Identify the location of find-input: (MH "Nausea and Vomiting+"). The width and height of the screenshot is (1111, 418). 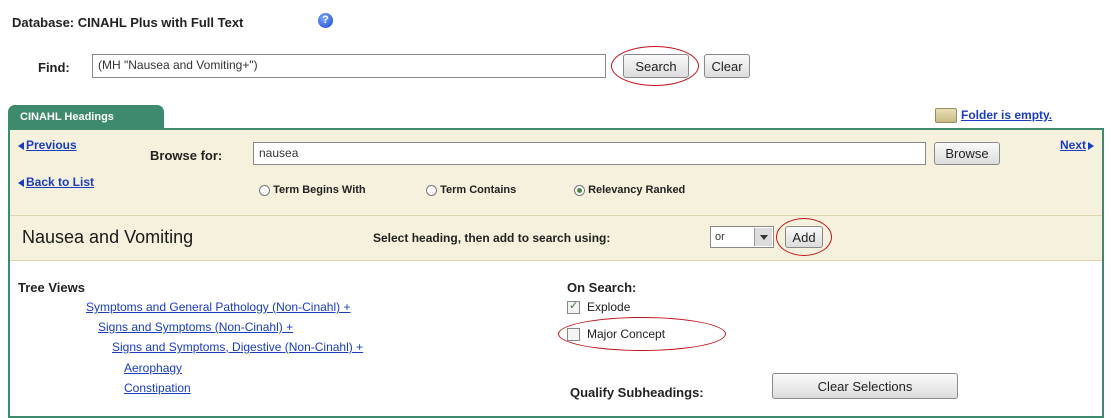
(349, 66).